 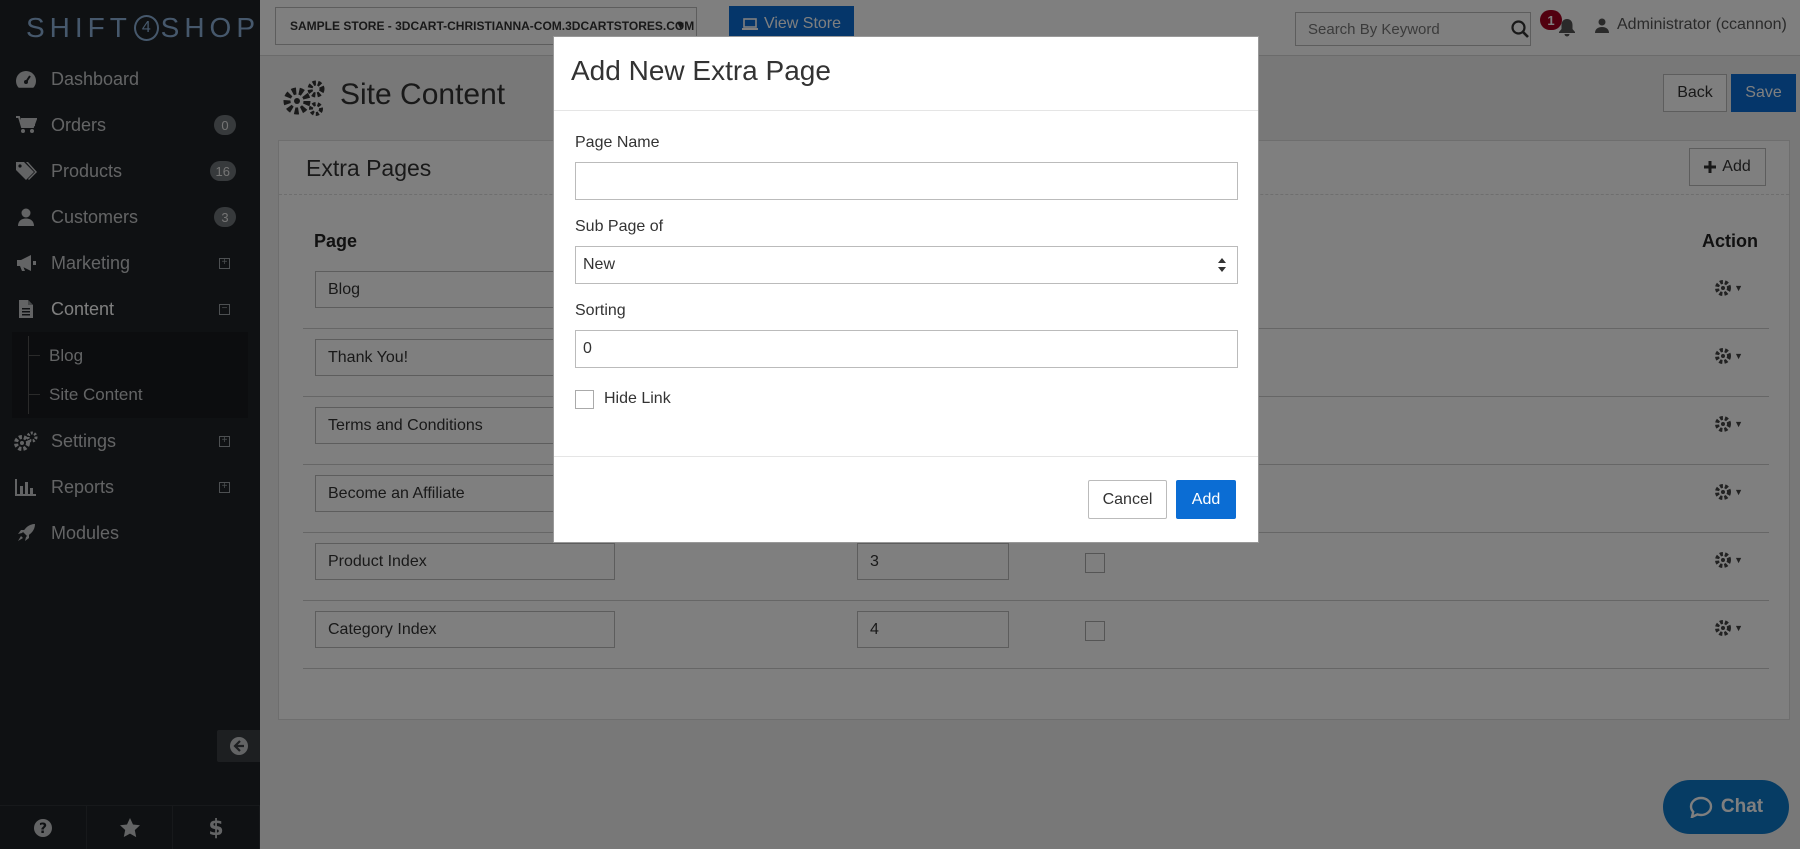 What do you see at coordinates (701, 70) in the screenshot?
I see `modal-title: Add New Extra Page` at bounding box center [701, 70].